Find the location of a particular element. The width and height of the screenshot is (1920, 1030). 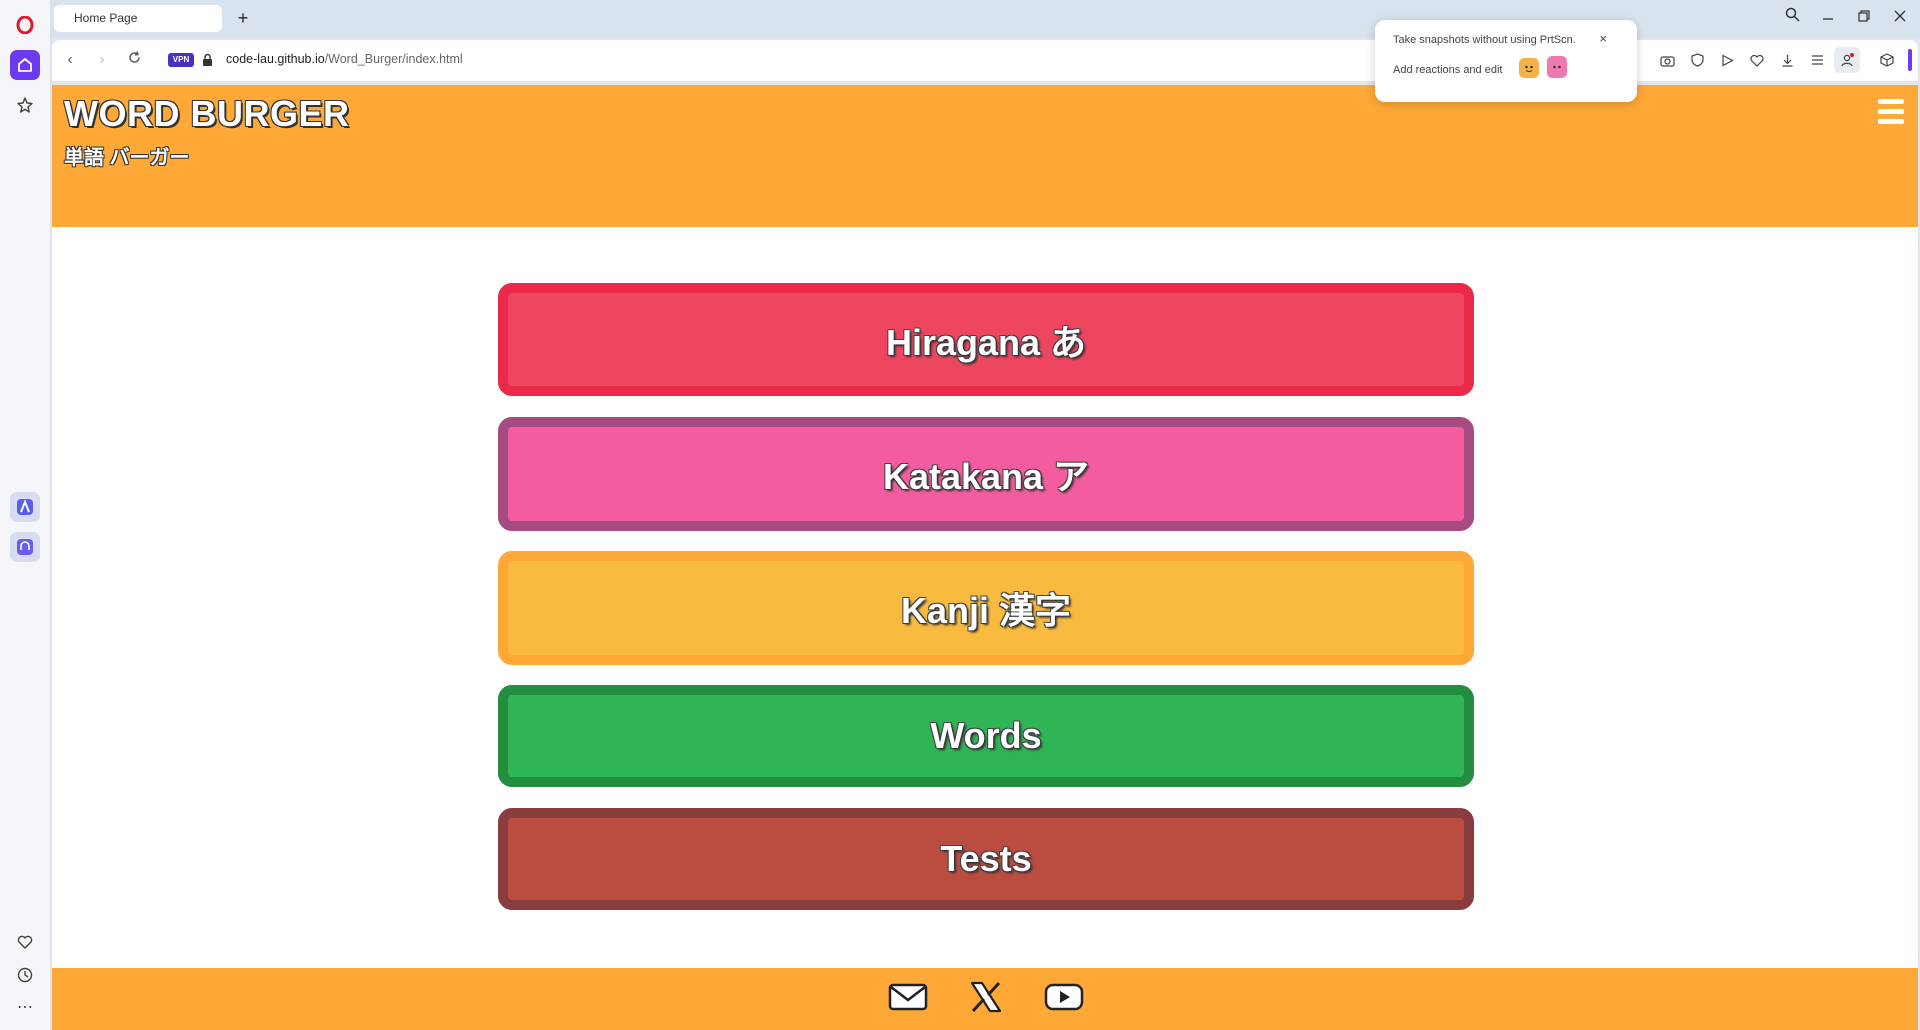

popup-line-1: Take snapshots without using PrtScn. is located at coordinates (1484, 40).